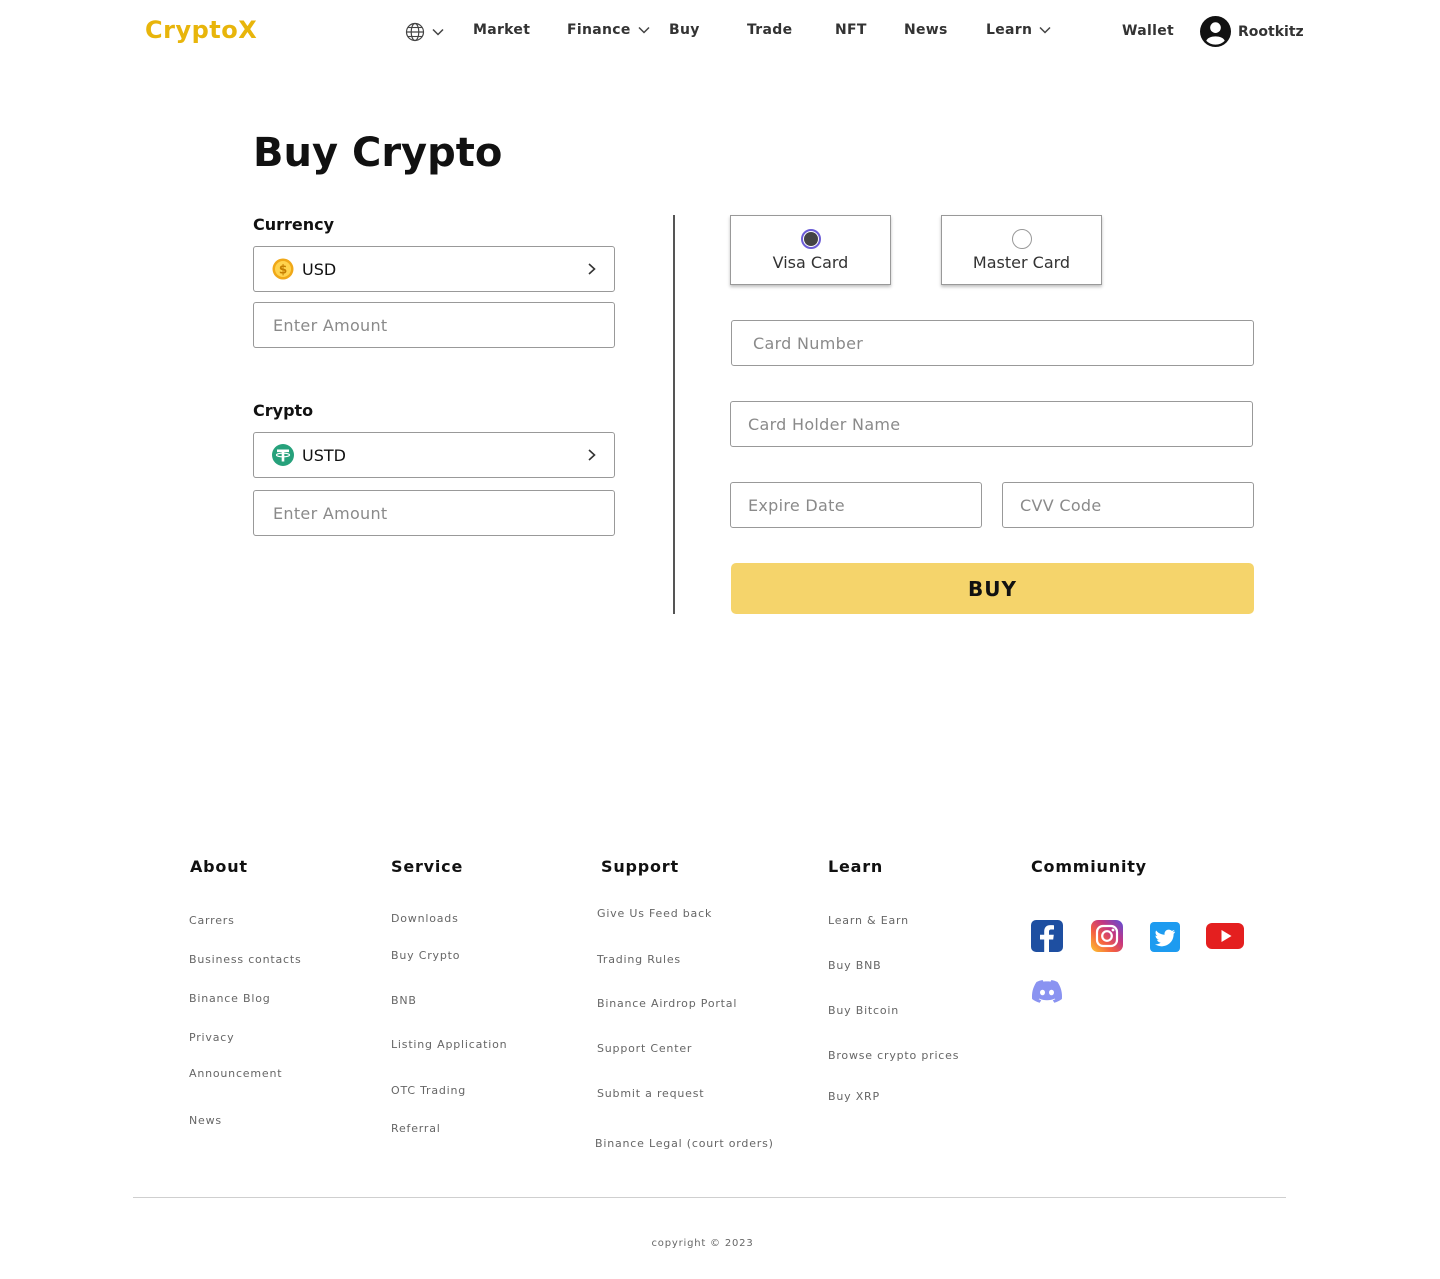 Image resolution: width=1440 pixels, height=1279 pixels. What do you see at coordinates (639, 959) in the screenshot?
I see `footer-link: Trading Rules` at bounding box center [639, 959].